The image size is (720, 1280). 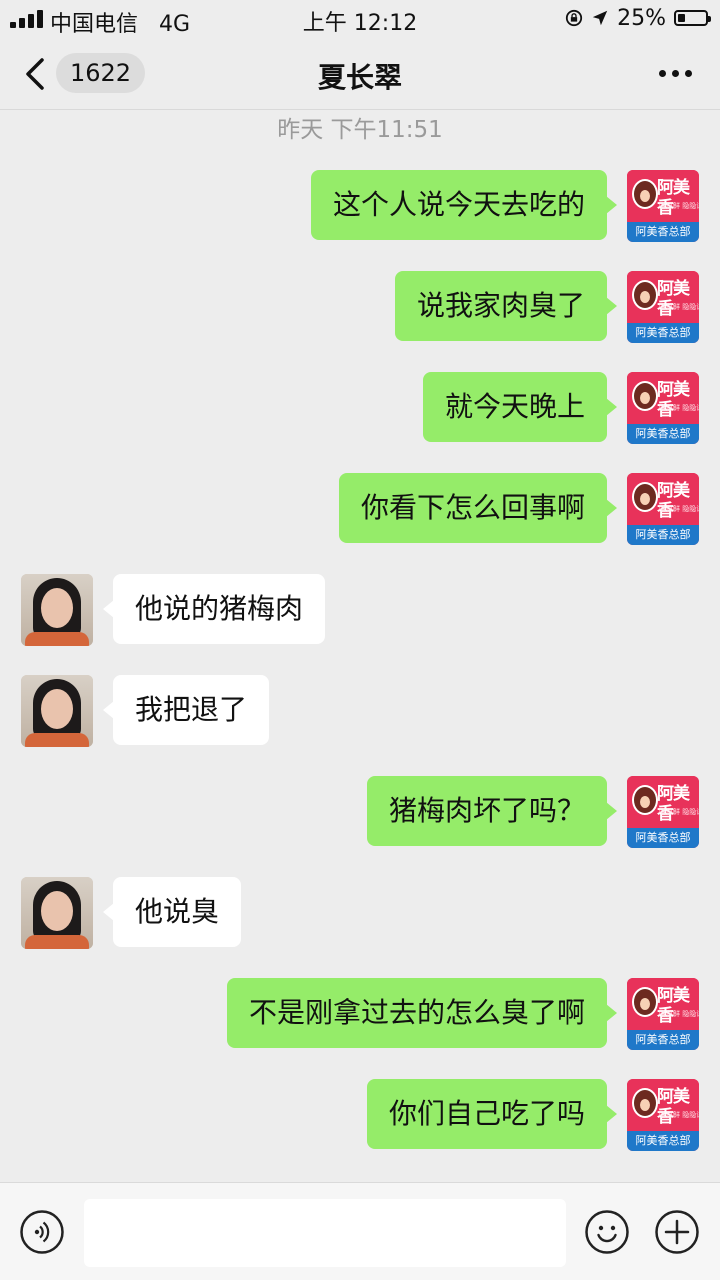 I want to click on chat-header: 1622 夏长翠, so click(x=360, y=73).